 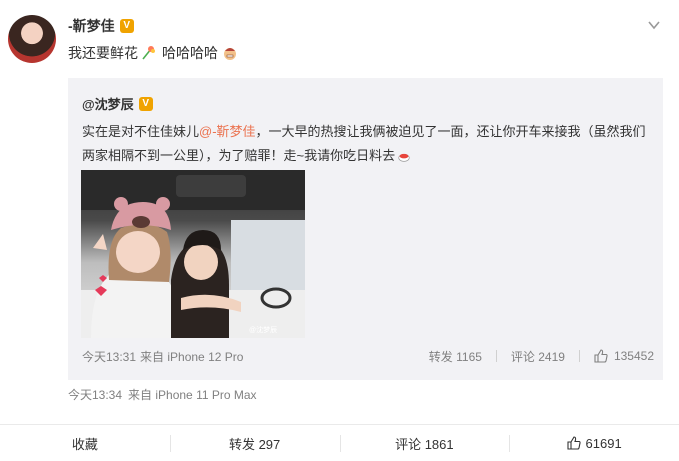 I want to click on sushi-emoji-icon, so click(x=404, y=157).